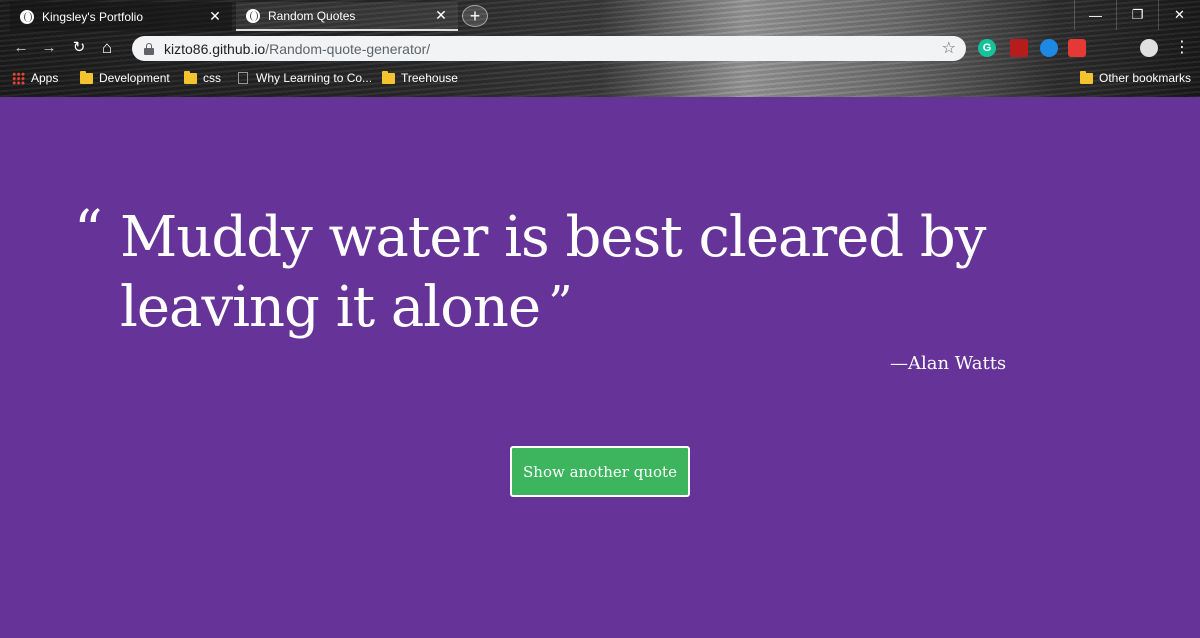  I want to click on pdf-icon, so click(1019, 48).